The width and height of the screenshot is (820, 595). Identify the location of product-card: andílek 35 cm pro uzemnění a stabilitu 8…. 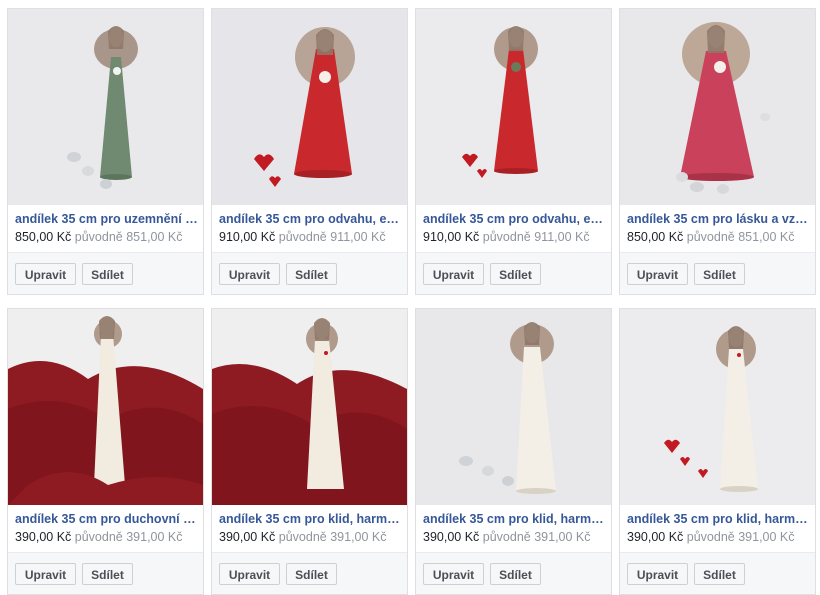
(105, 151).